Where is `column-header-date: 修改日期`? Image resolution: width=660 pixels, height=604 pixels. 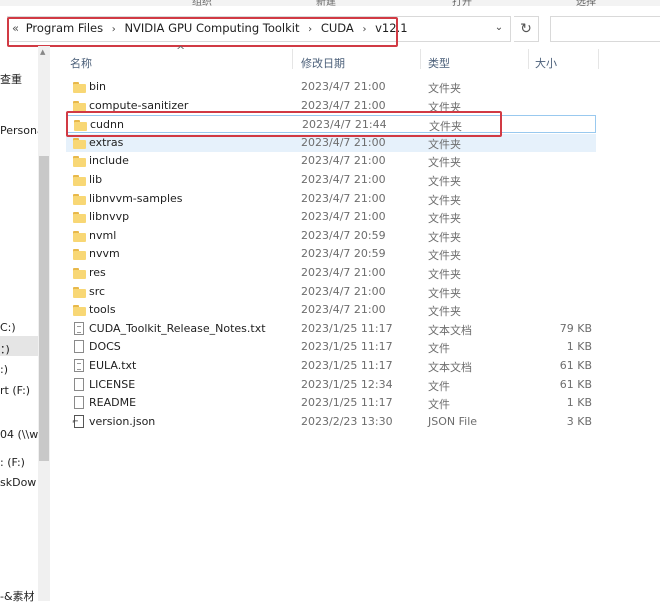
column-header-date: 修改日期 is located at coordinates (323, 63).